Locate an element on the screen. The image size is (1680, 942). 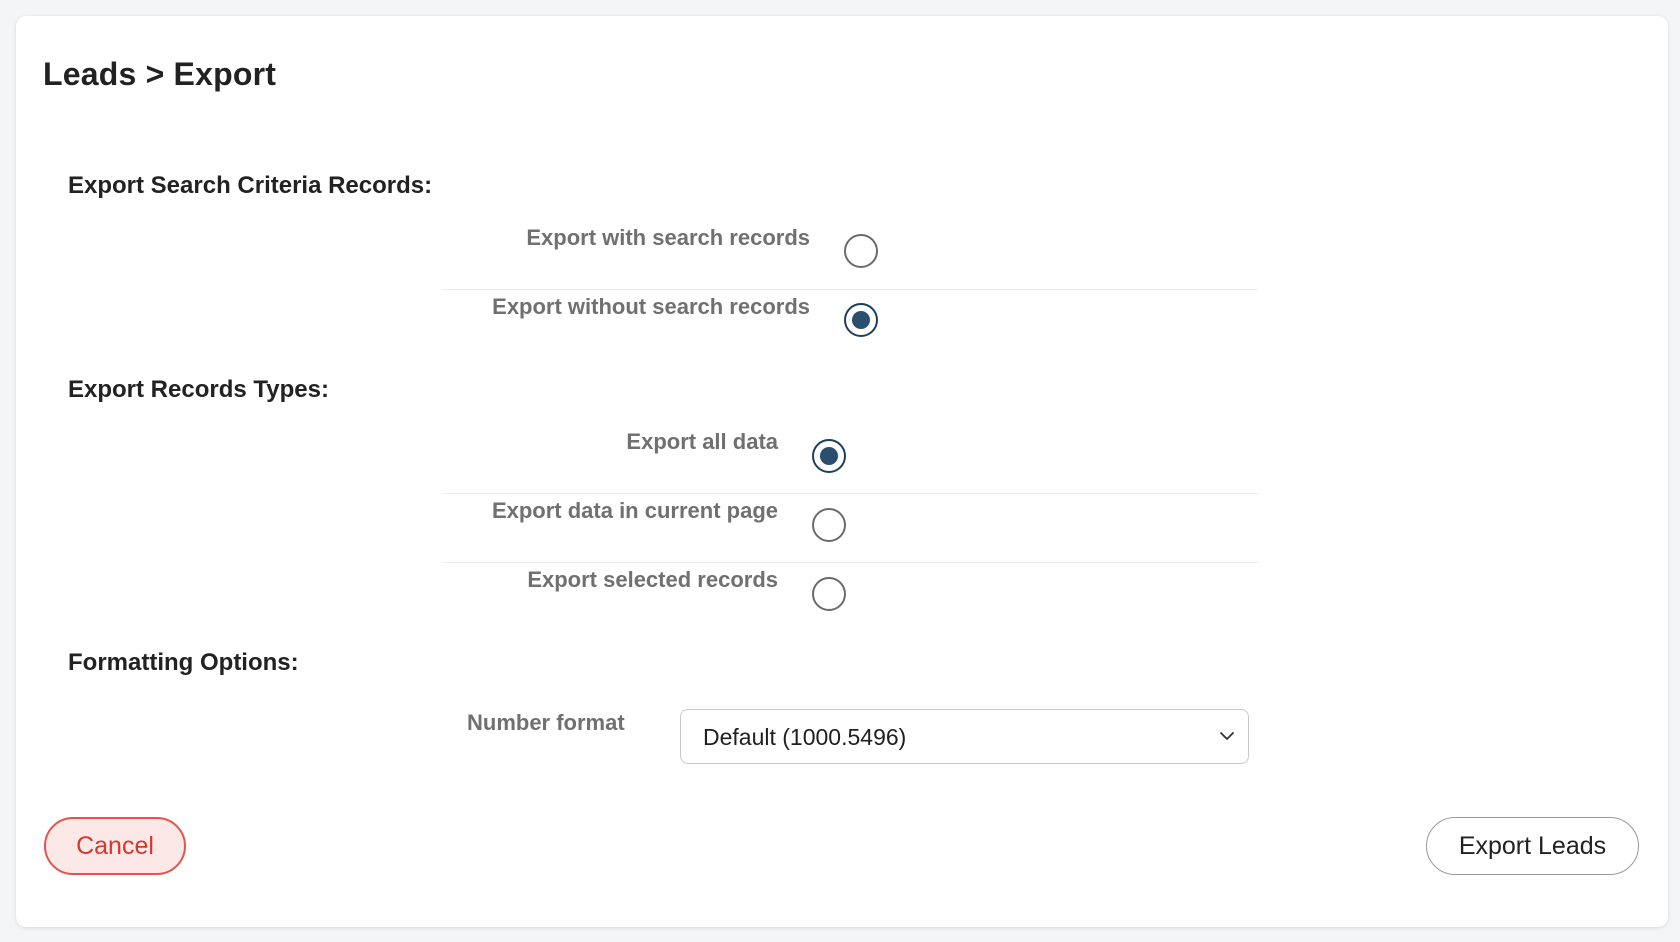
page-title: Leads > Export is located at coordinates (160, 74).